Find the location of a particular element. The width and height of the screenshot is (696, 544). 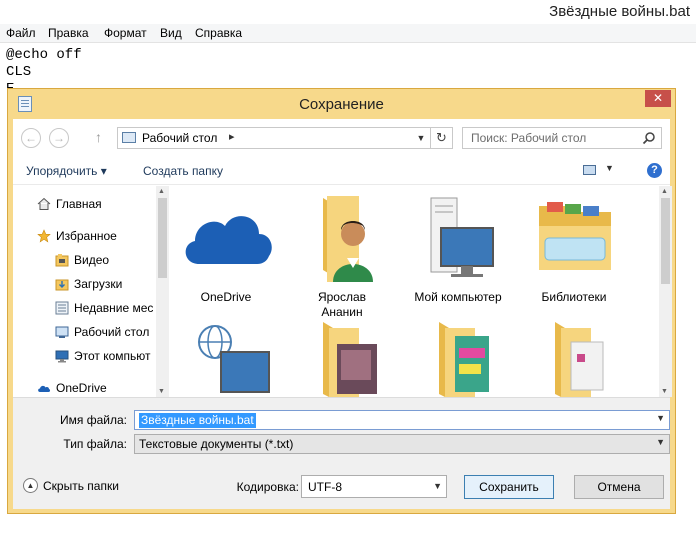

encoding-select: UTF-8 ▼ is located at coordinates (374, 486).